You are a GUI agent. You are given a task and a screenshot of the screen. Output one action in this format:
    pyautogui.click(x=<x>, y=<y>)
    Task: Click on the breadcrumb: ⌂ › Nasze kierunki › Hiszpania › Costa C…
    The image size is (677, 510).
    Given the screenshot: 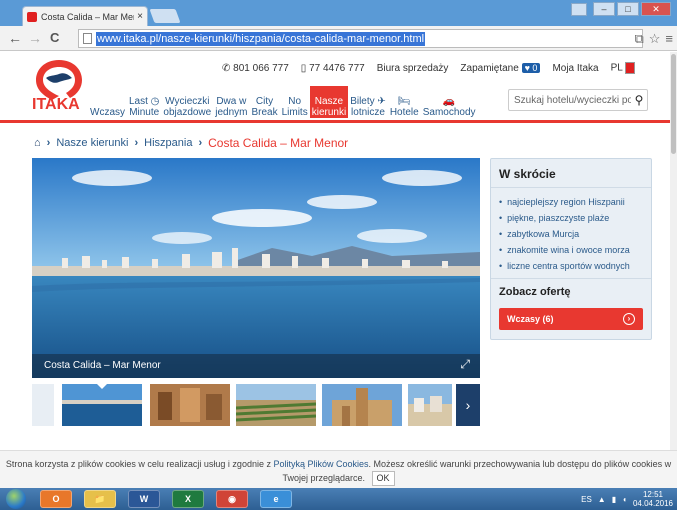 What is the action you would take?
    pyautogui.click(x=191, y=143)
    